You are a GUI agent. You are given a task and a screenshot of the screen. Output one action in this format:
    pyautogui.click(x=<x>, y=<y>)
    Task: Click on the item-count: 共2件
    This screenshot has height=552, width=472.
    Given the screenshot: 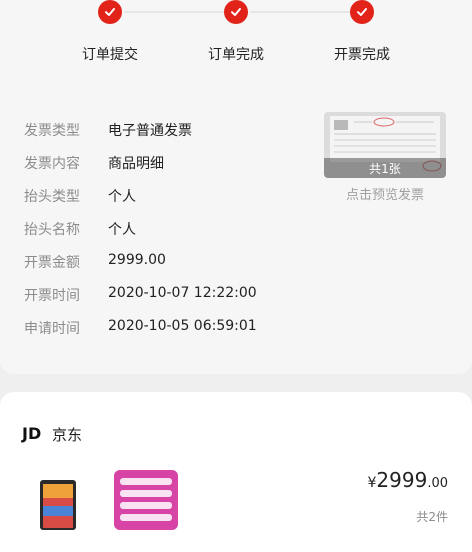 What is the action you would take?
    pyautogui.click(x=432, y=517)
    